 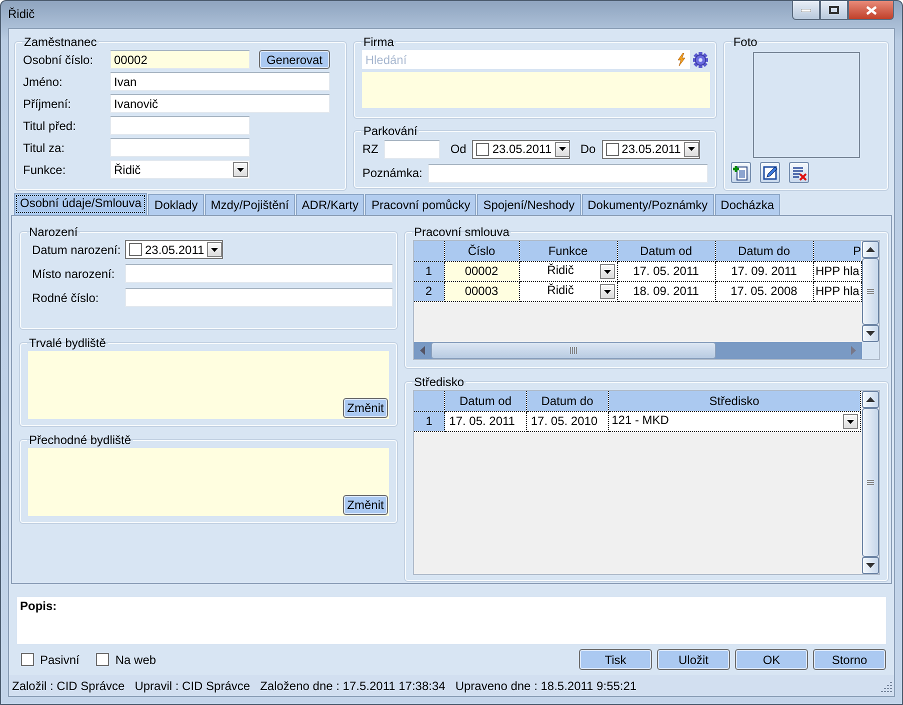 What do you see at coordinates (834, 10) in the screenshot?
I see `maximize-button` at bounding box center [834, 10].